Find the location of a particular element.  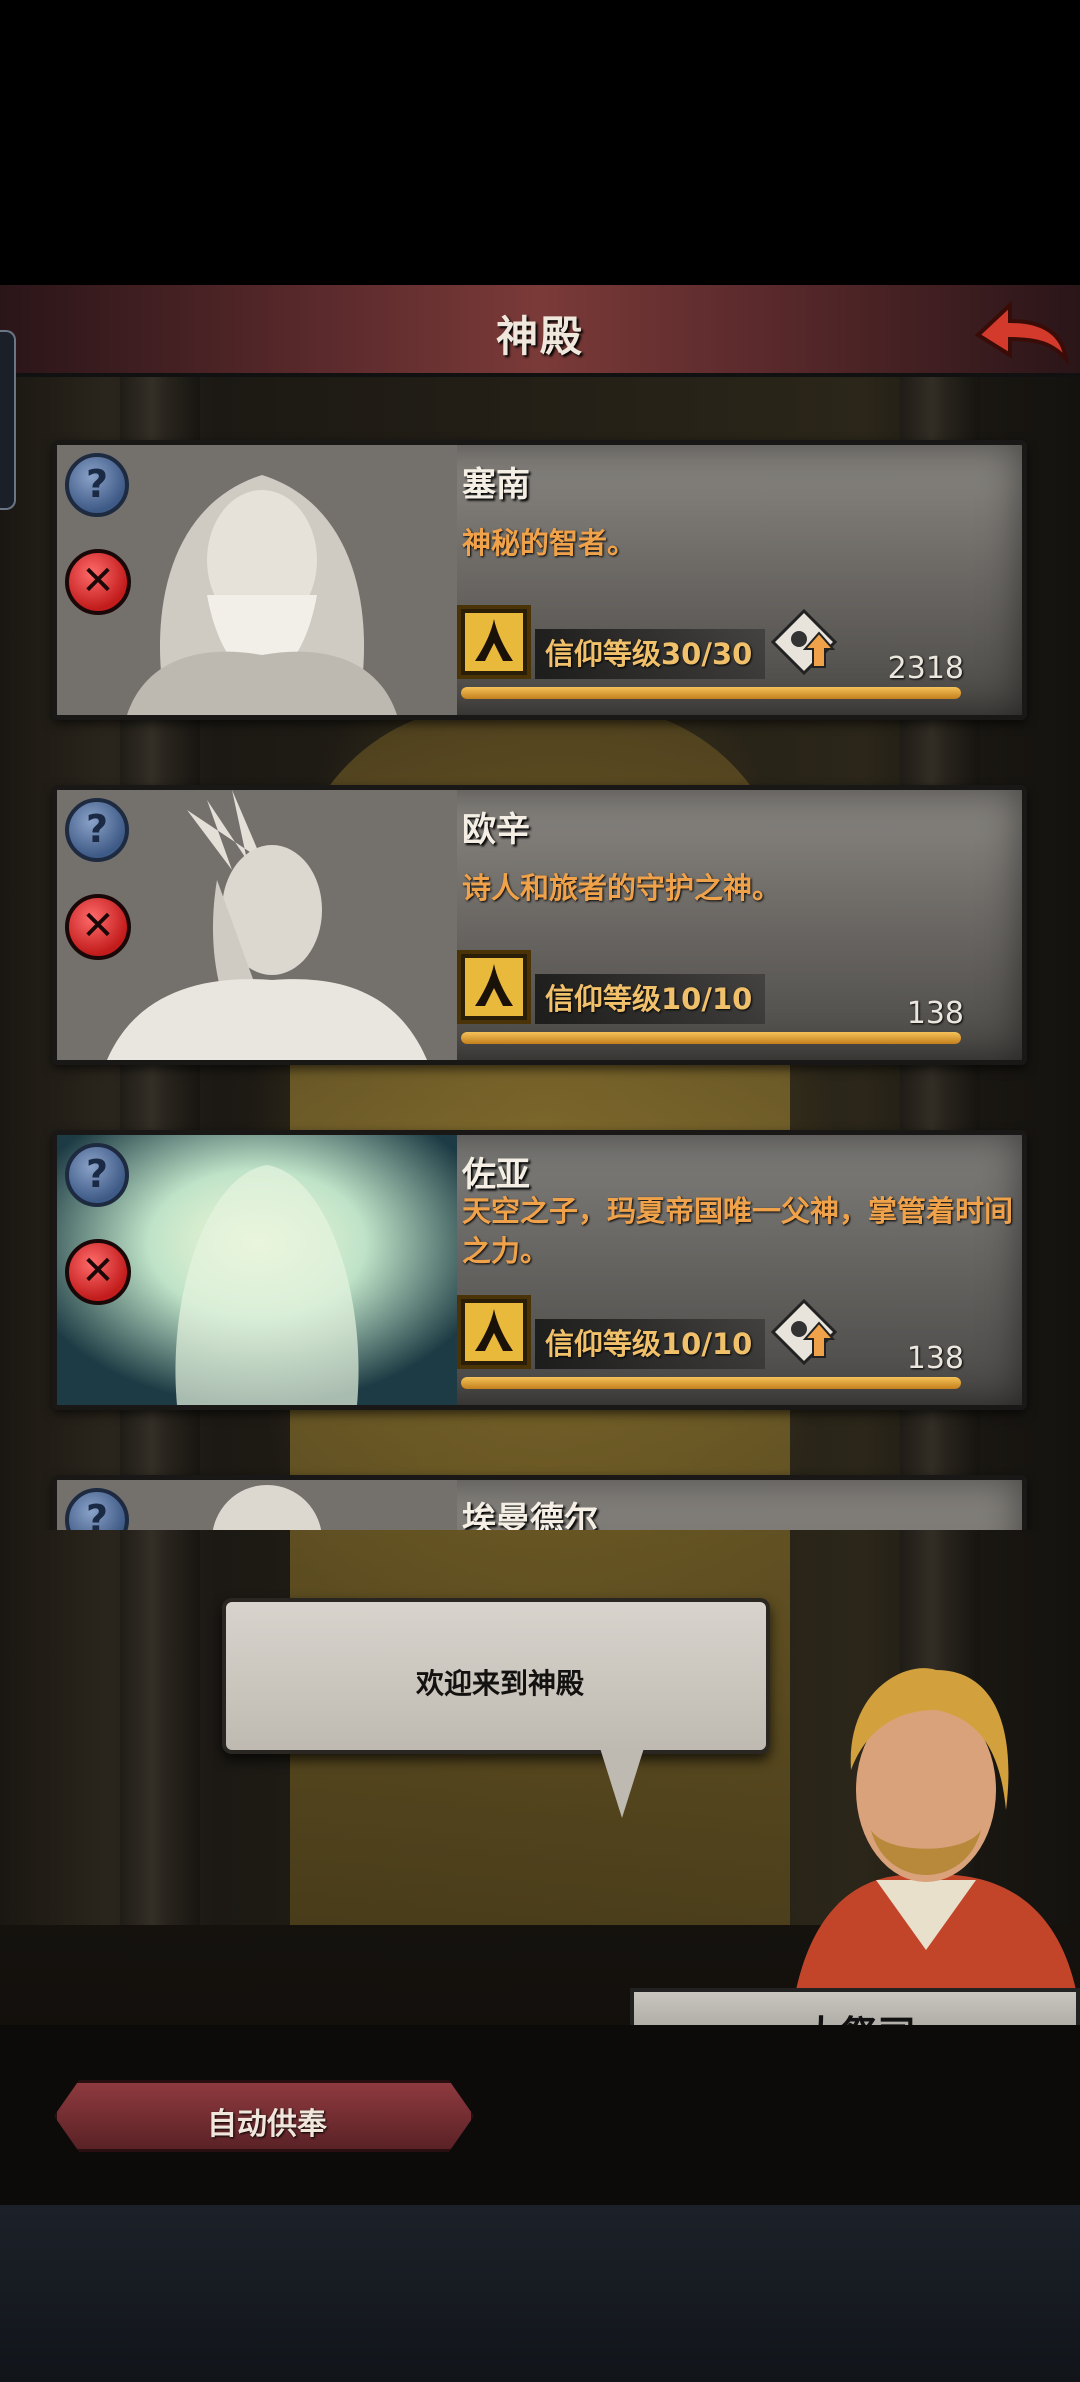

dialog-text: 欢迎来到神殿 is located at coordinates (499, 1683).